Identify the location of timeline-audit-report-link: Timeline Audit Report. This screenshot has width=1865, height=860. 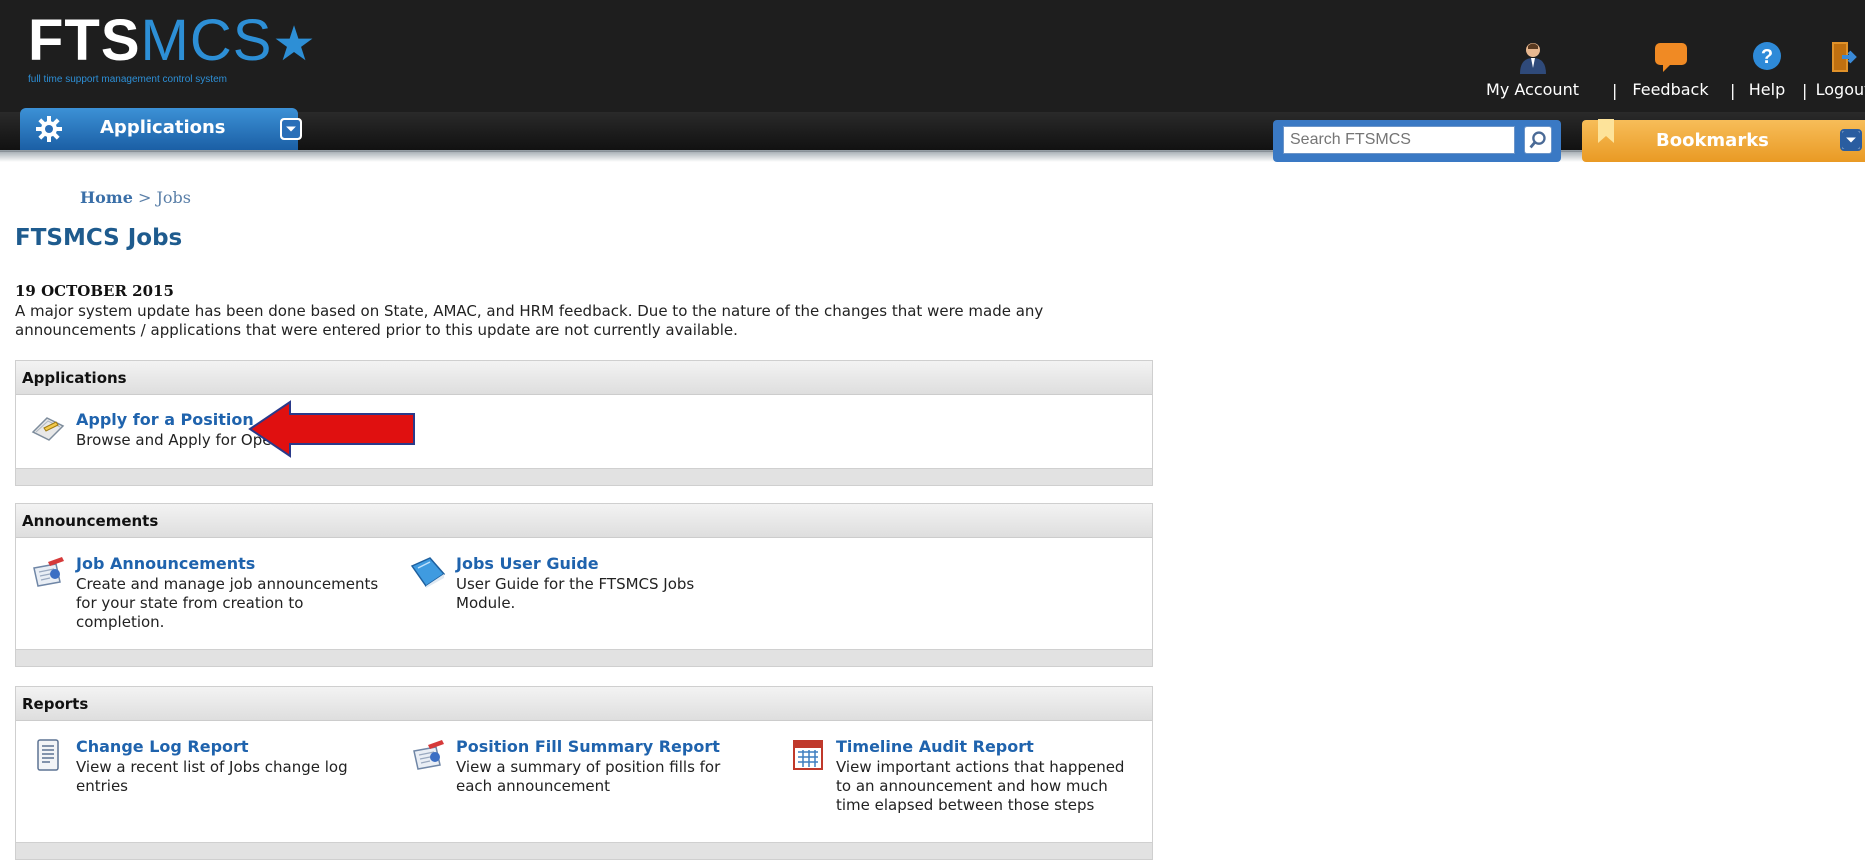
(935, 746).